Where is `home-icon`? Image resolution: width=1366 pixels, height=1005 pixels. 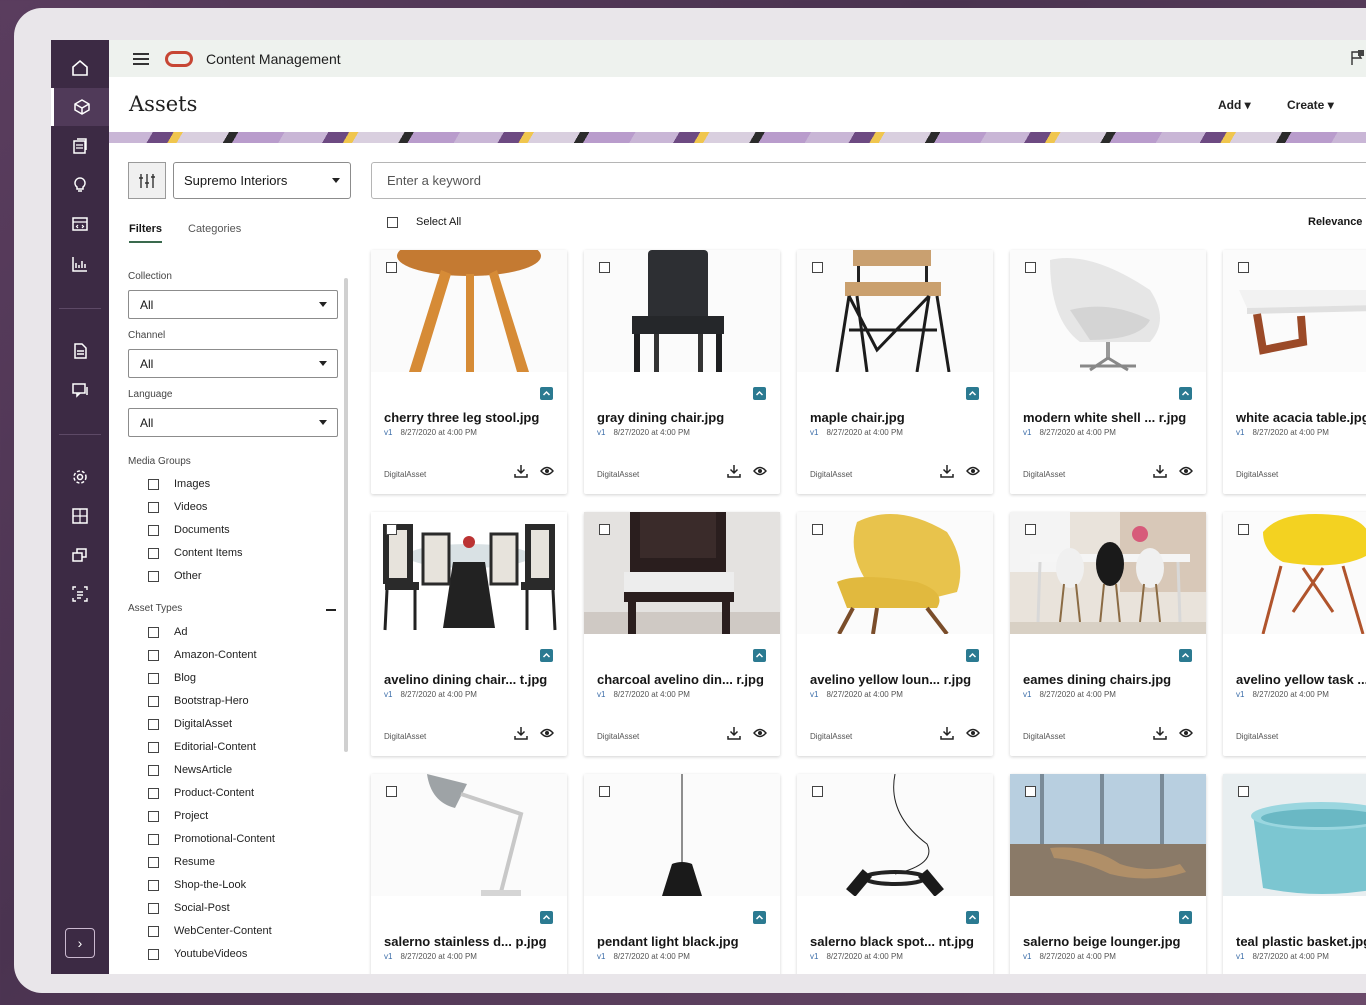
home-icon is located at coordinates (80, 68).